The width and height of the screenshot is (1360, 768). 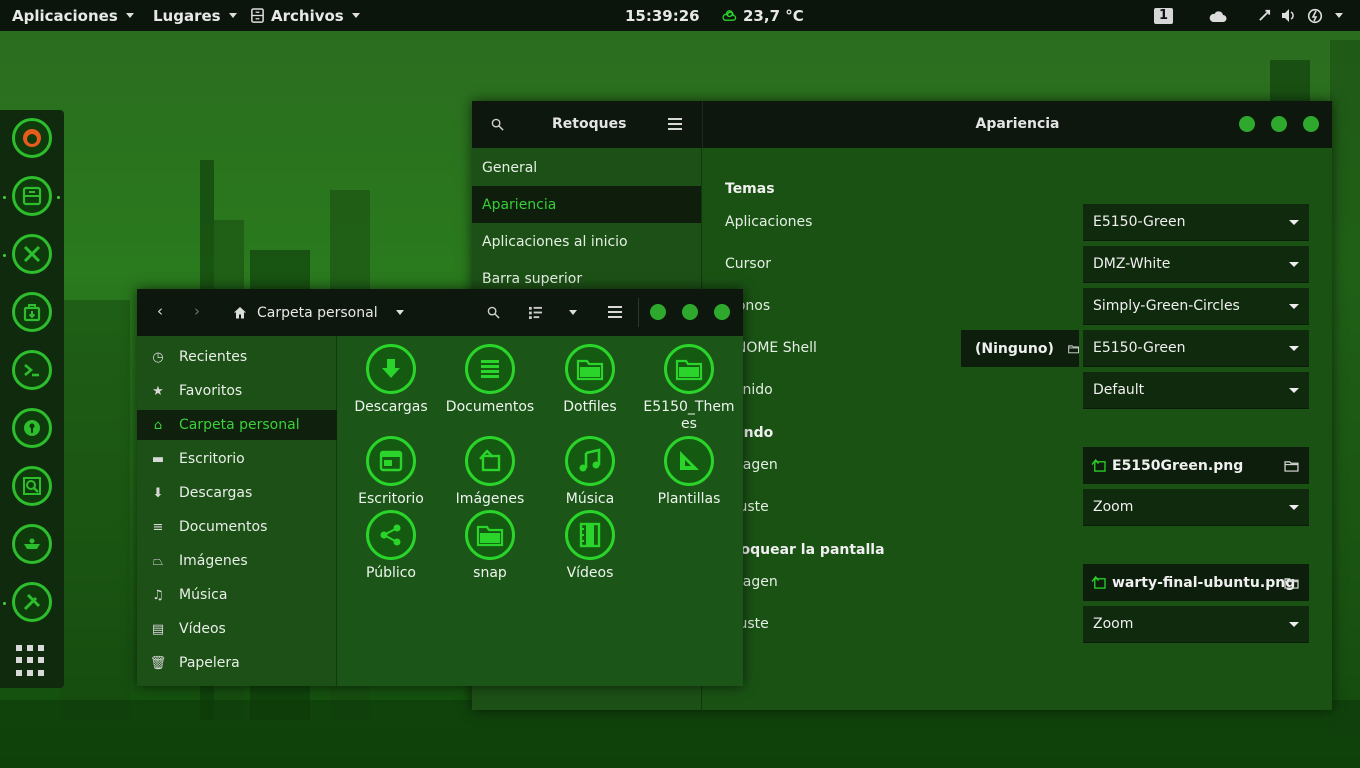 I want to click on sidebar-item-label: Escritorio, so click(x=212, y=459).